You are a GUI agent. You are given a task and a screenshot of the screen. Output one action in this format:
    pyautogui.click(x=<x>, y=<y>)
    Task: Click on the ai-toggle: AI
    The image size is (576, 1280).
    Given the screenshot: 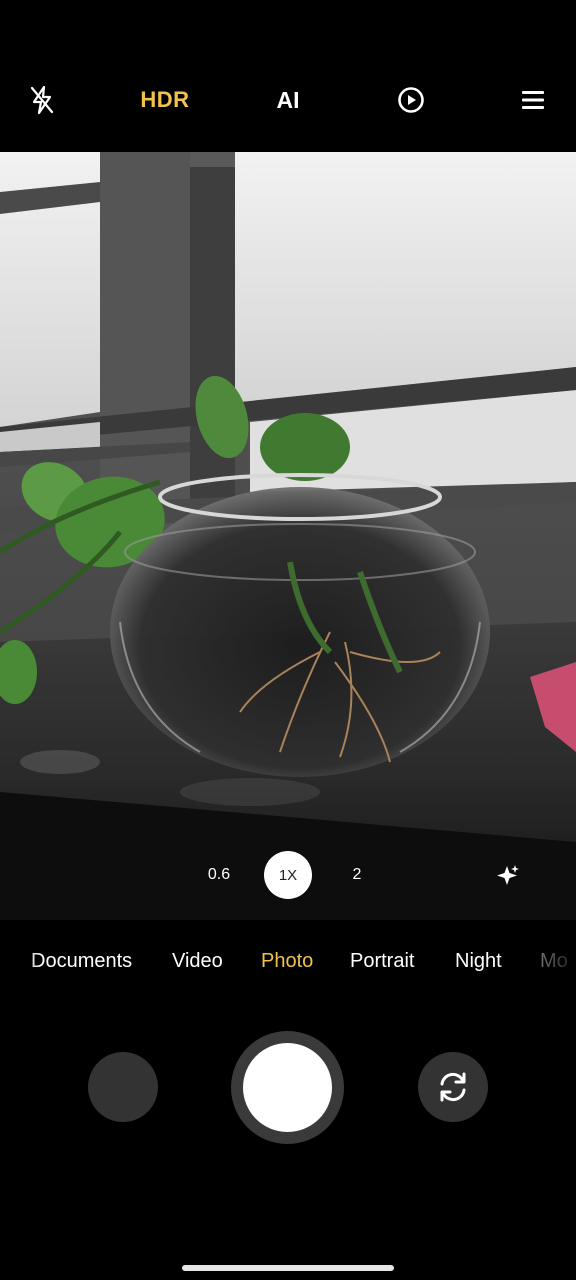 What is the action you would take?
    pyautogui.click(x=288, y=100)
    